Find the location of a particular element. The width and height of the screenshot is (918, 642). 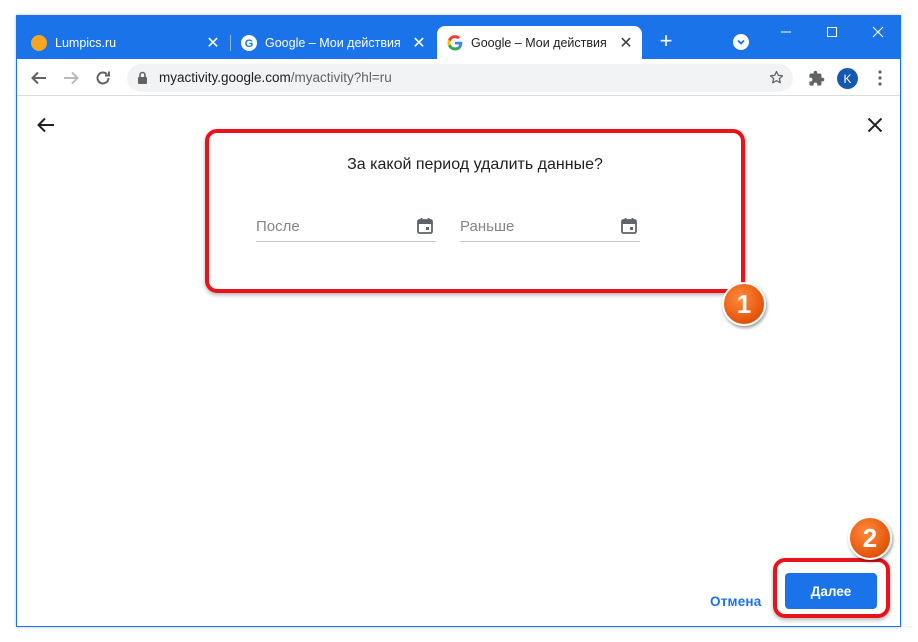

close-dialog-icon is located at coordinates (875, 125).